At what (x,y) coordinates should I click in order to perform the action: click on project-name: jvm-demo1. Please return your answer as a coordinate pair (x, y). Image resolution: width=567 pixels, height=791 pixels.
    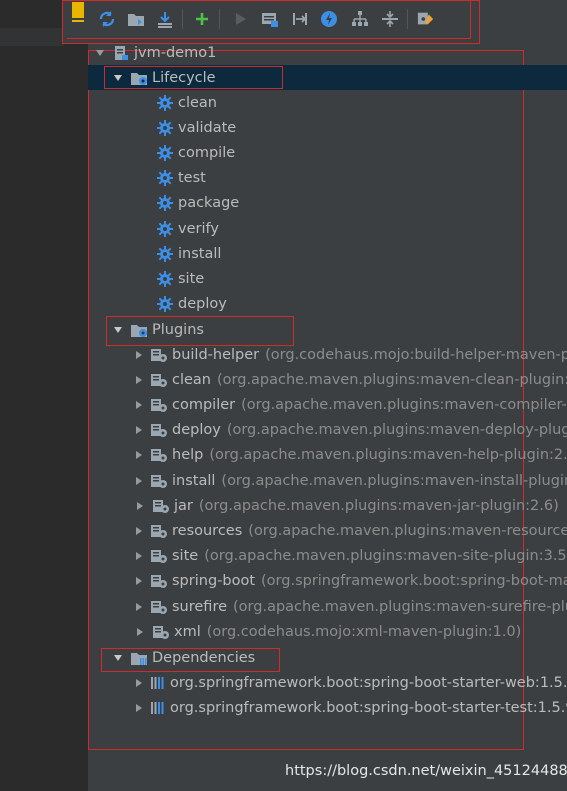
    Looking at the image, I should click on (175, 52).